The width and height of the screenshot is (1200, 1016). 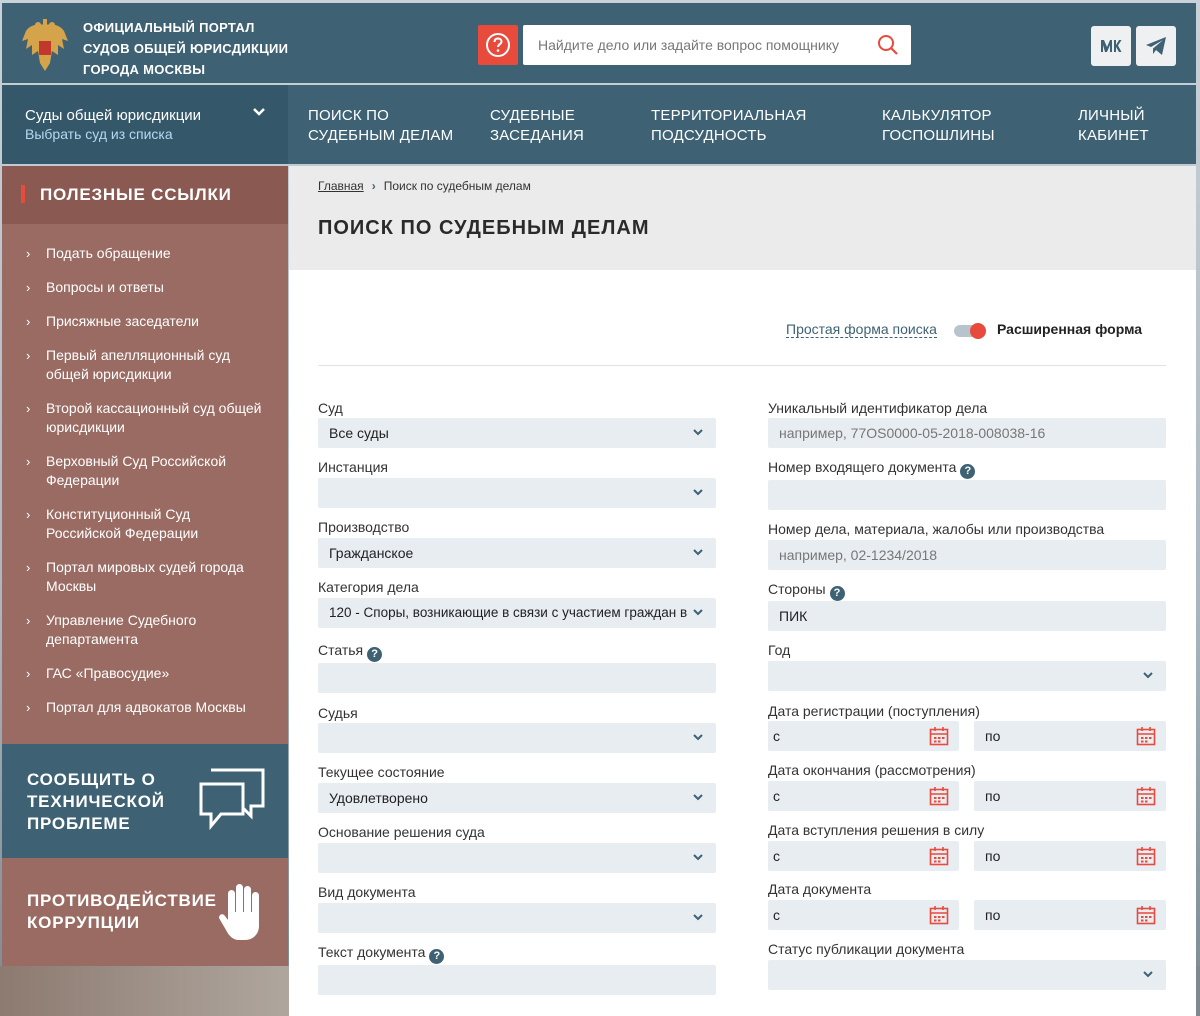 I want to click on proceeding-select: Гражданское, so click(x=517, y=553).